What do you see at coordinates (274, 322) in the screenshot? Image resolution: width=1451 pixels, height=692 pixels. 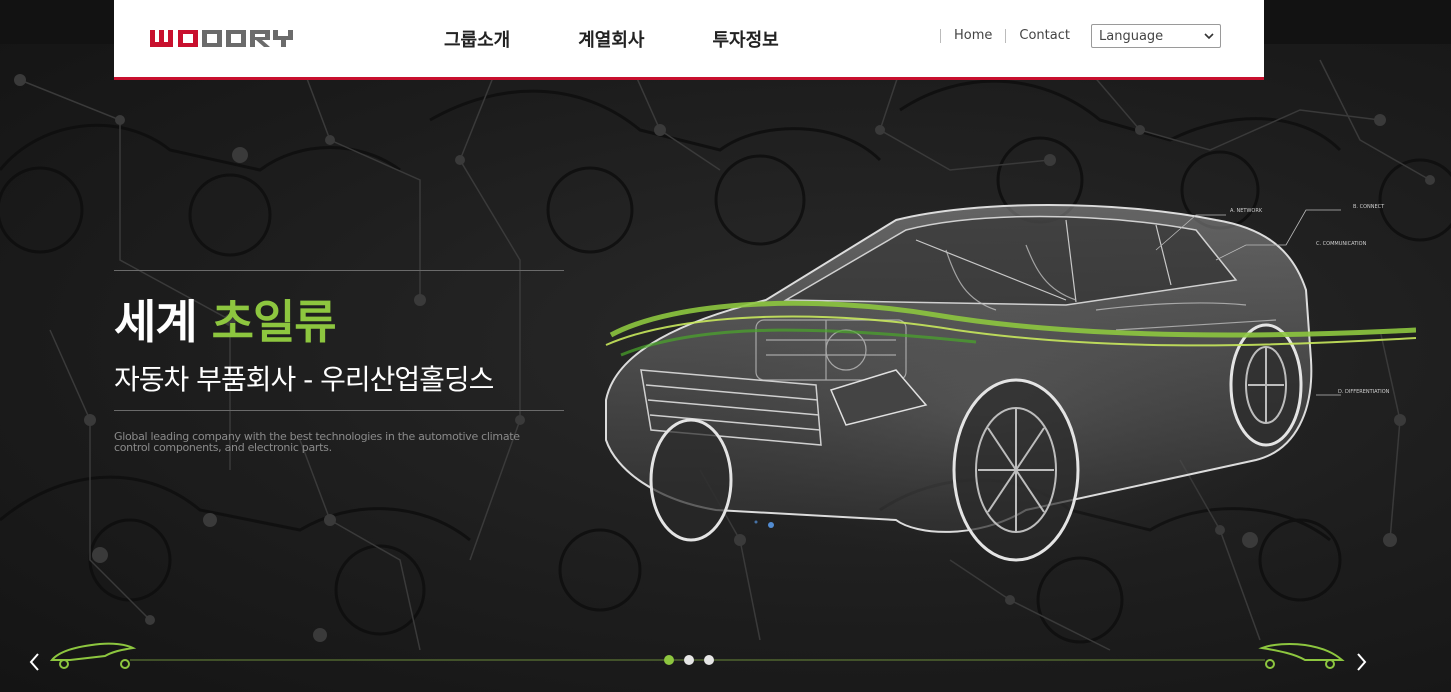 I see `hero-title-accent: 초일류` at bounding box center [274, 322].